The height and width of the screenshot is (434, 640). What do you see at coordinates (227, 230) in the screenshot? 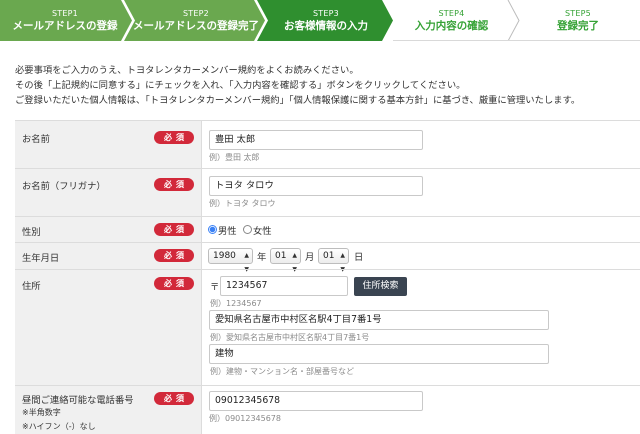
I see `gender-male-label: 男性` at bounding box center [227, 230].